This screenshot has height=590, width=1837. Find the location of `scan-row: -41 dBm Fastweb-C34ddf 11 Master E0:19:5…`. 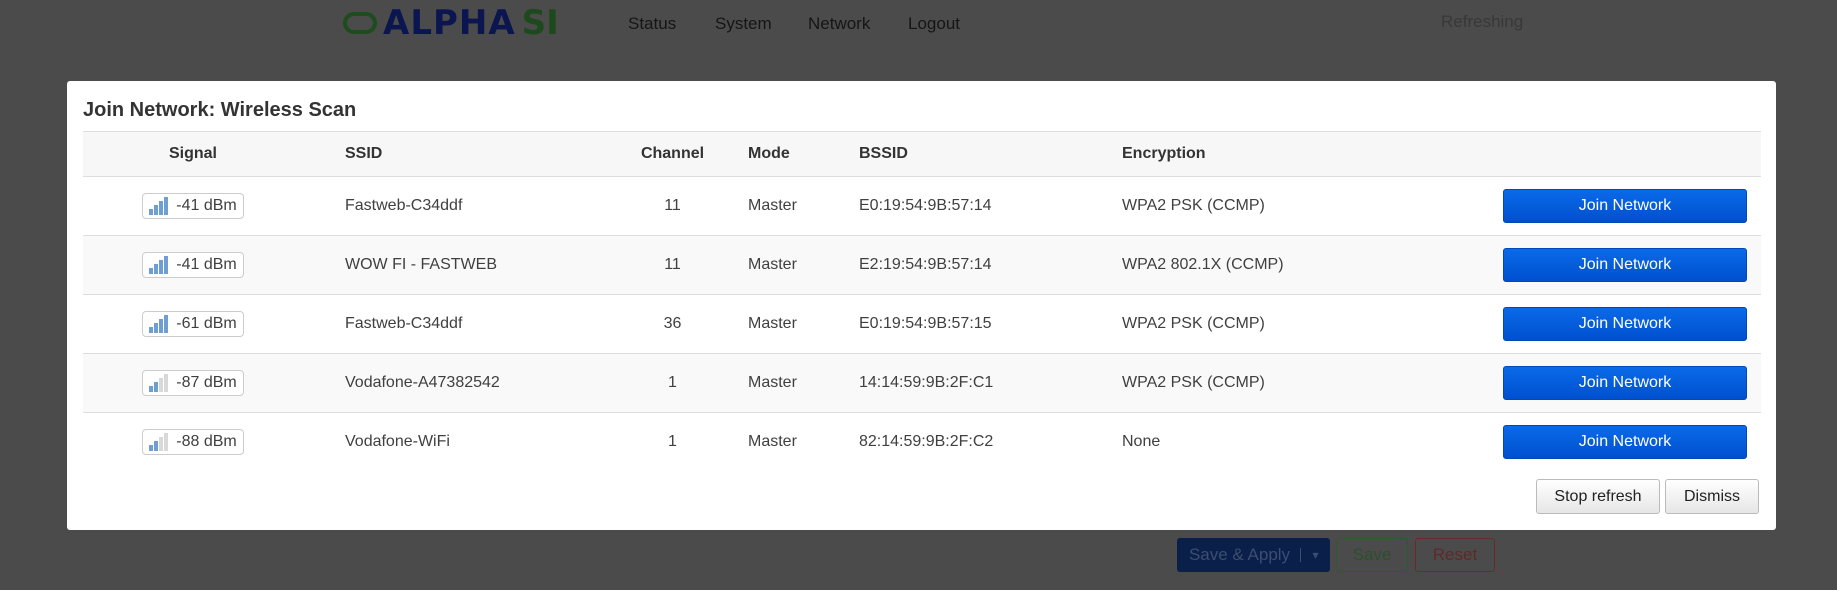

scan-row: -41 dBm Fastweb-C34ddf 11 Master E0:19:5… is located at coordinates (922, 206).